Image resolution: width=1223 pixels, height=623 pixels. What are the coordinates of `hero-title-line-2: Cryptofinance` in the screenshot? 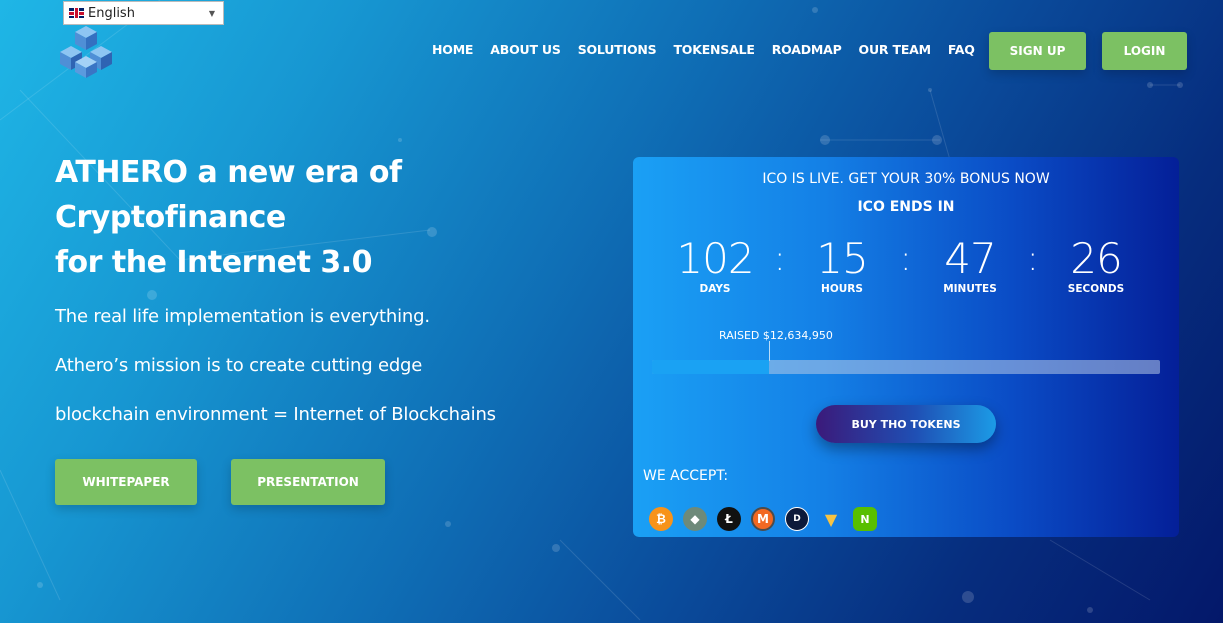 It's located at (170, 217).